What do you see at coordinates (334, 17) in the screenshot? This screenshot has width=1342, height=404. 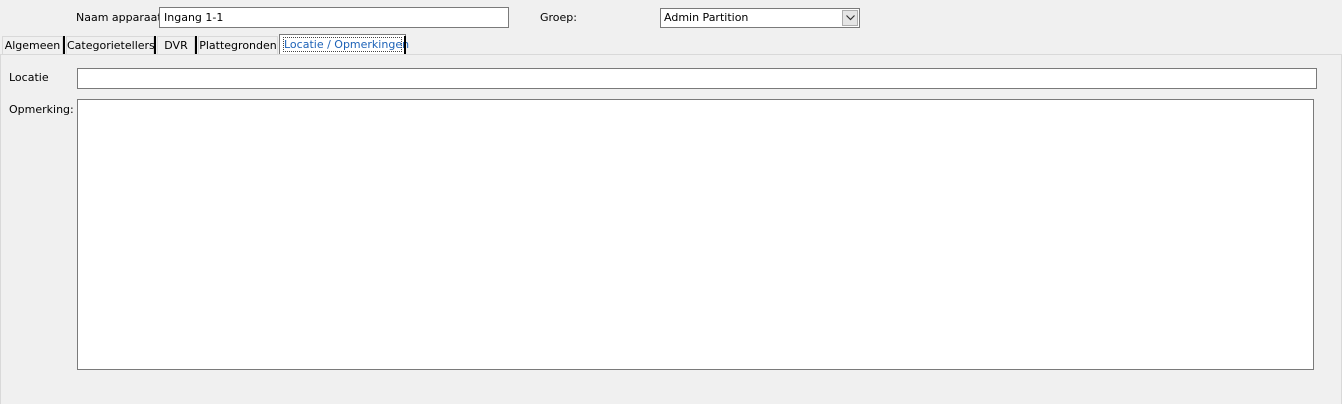 I see `naam-apparaat-input` at bounding box center [334, 17].